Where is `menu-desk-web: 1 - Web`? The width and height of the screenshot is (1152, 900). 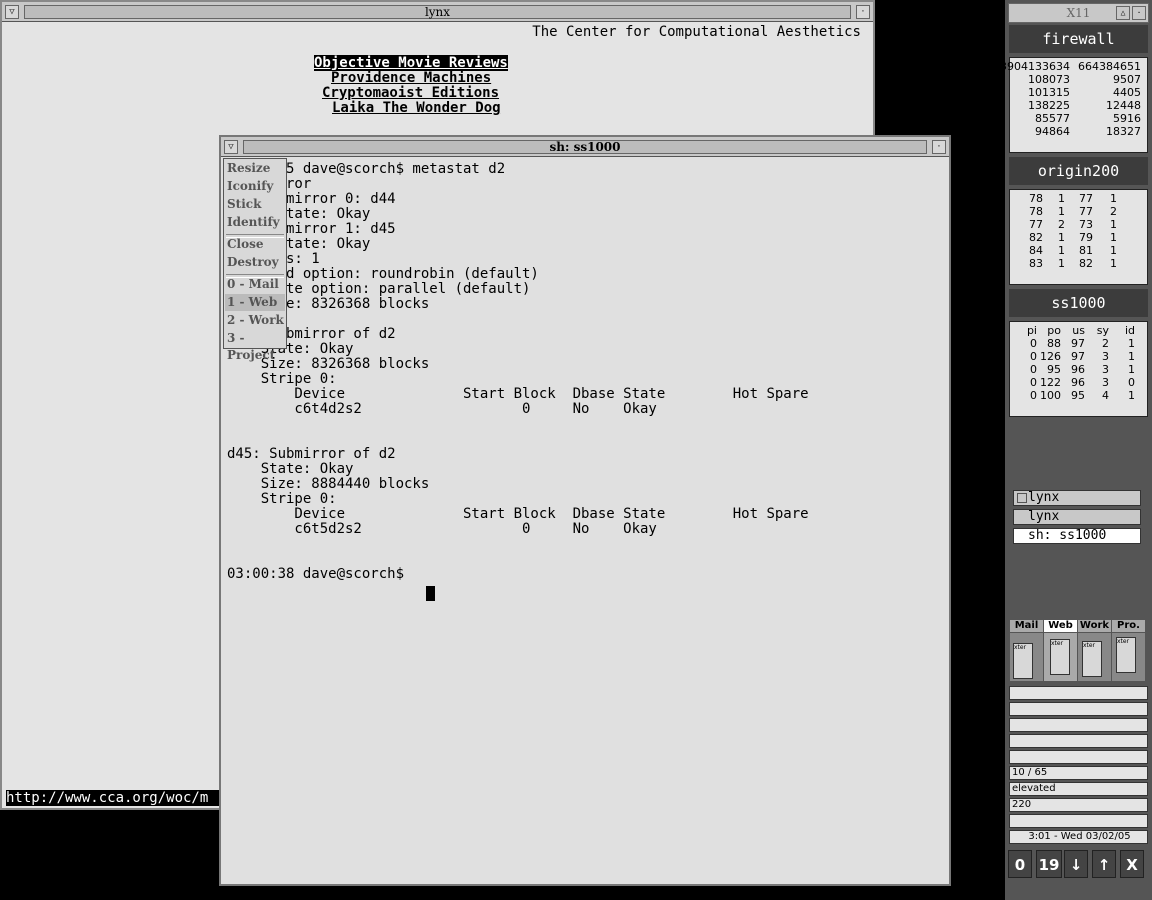
menu-desk-web: 1 - Web is located at coordinates (255, 302).